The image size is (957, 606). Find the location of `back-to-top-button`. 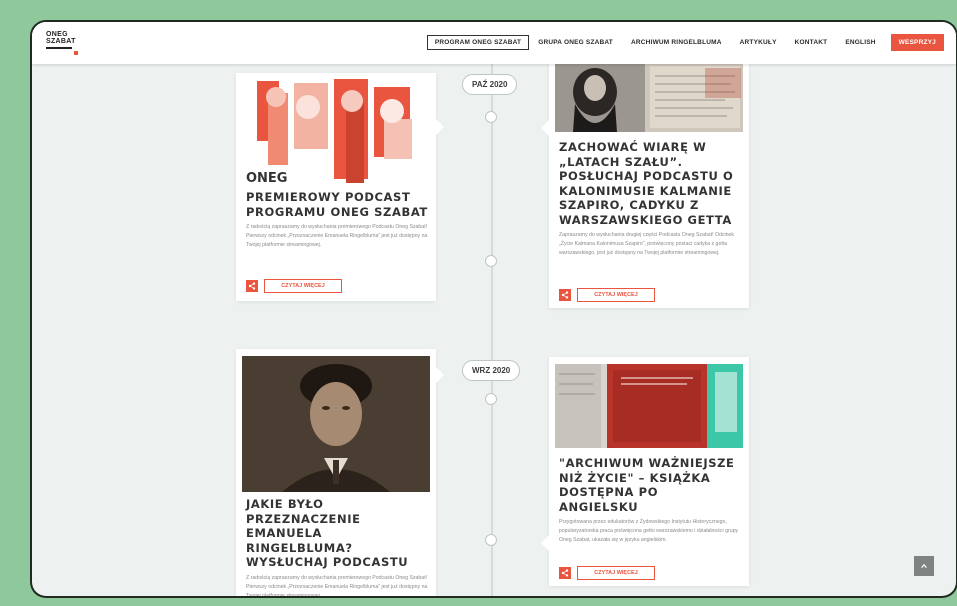

back-to-top-button is located at coordinates (924, 566).